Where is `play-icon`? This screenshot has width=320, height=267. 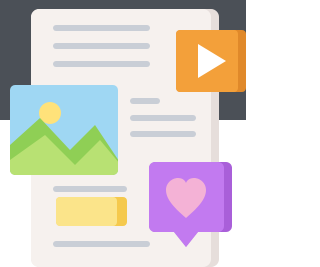 play-icon is located at coordinates (211, 61).